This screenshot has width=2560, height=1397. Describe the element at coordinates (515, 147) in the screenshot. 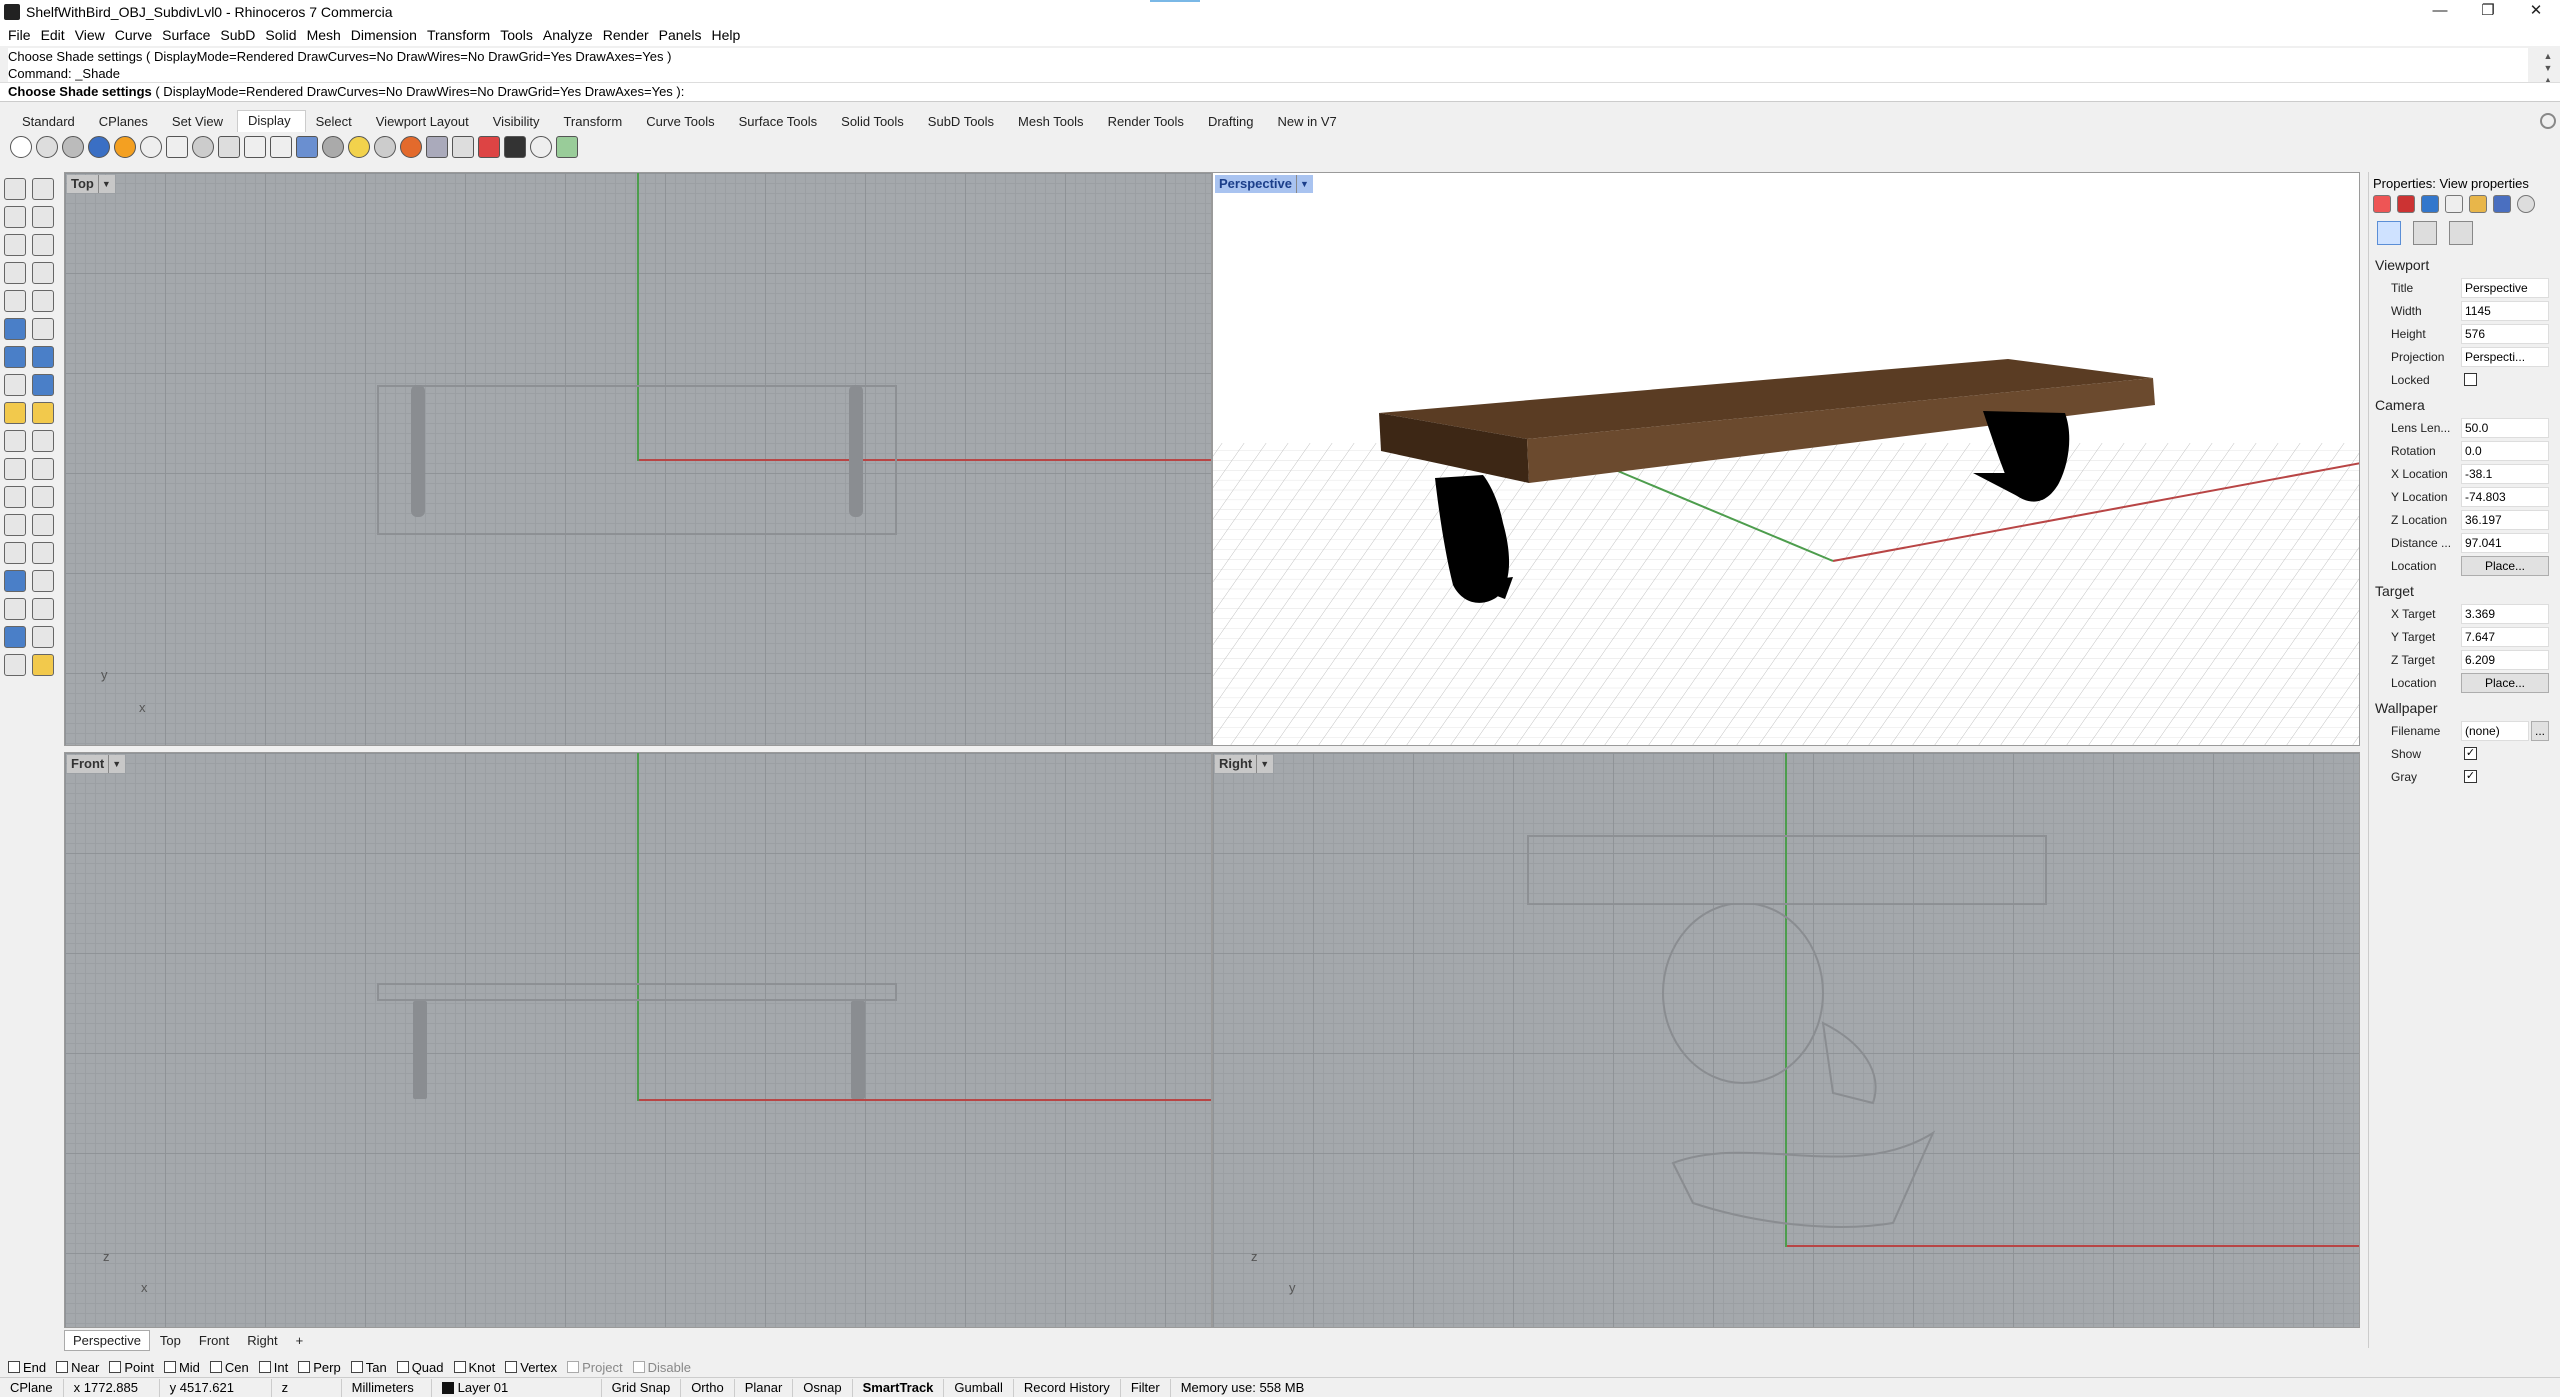

I see `monitor-icon` at that location.